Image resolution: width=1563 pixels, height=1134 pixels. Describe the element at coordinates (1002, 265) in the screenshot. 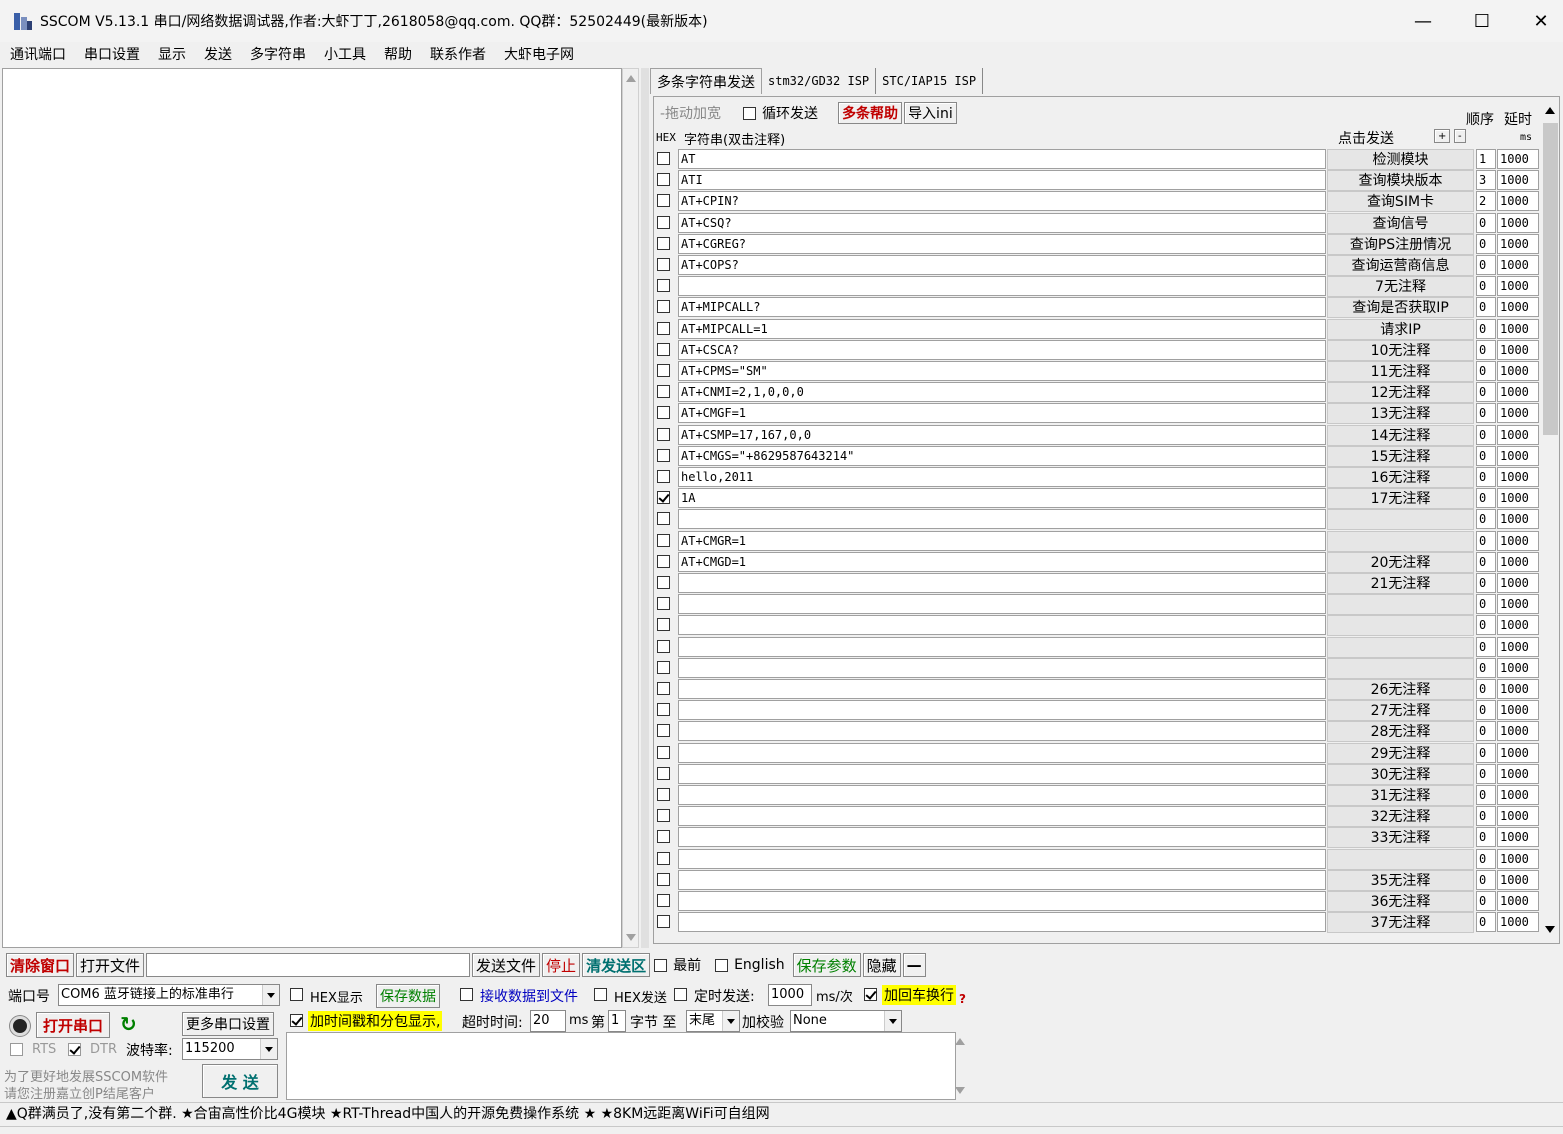

I see `row-string-input: AT+COPS?` at that location.